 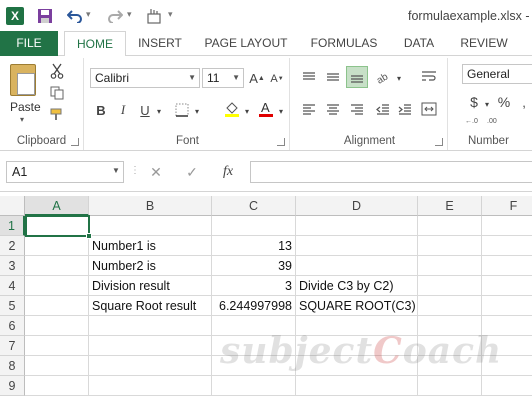 What do you see at coordinates (257, 78) in the screenshot?
I see `grow-font-icon: A ▲` at bounding box center [257, 78].